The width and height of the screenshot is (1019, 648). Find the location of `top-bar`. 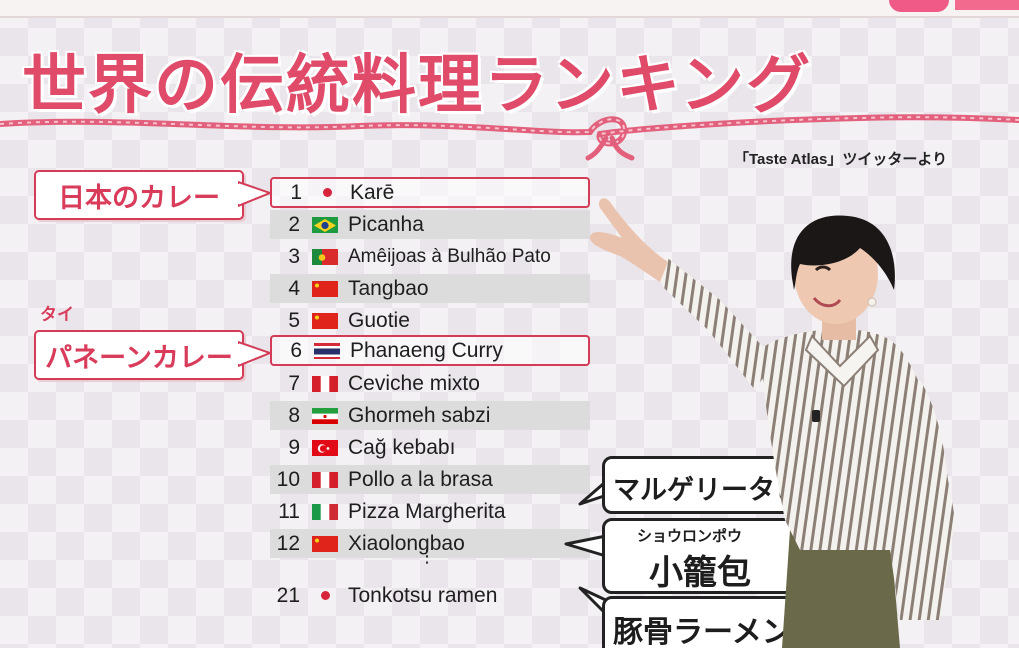

top-bar is located at coordinates (509, 9).